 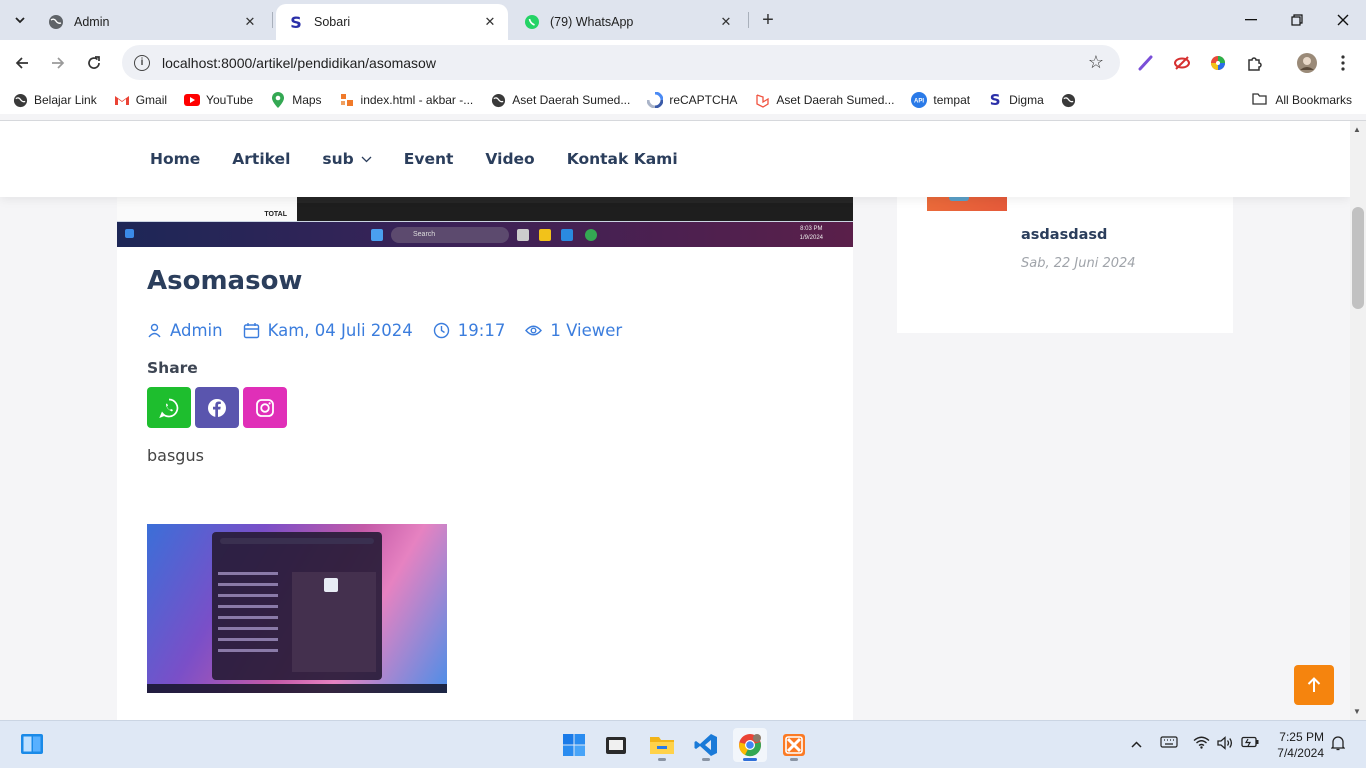 I want to click on back-to-top-button, so click(x=1314, y=685).